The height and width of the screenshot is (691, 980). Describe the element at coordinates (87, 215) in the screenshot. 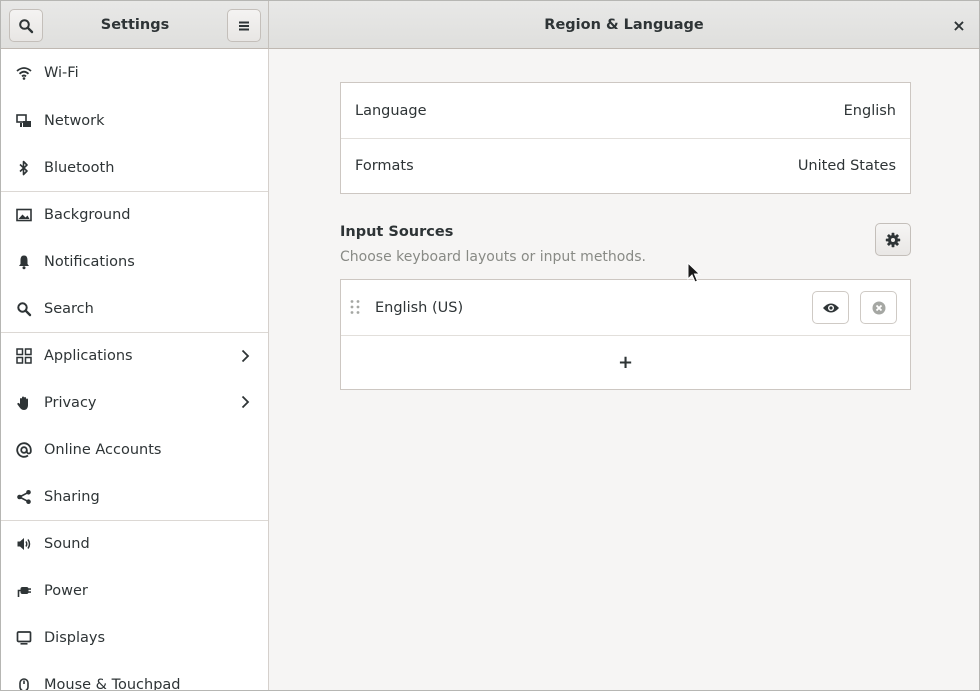

I see `sidebar-item-label: Background` at that location.